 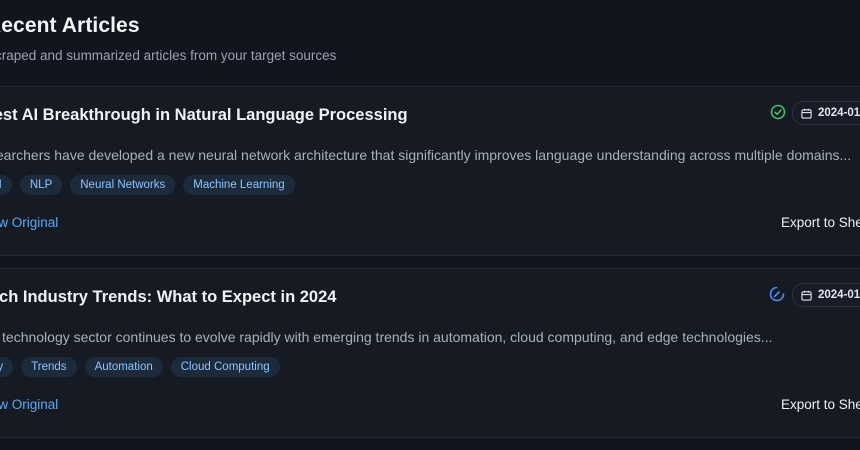 What do you see at coordinates (123, 185) in the screenshot?
I see `tag: Neural Networks` at bounding box center [123, 185].